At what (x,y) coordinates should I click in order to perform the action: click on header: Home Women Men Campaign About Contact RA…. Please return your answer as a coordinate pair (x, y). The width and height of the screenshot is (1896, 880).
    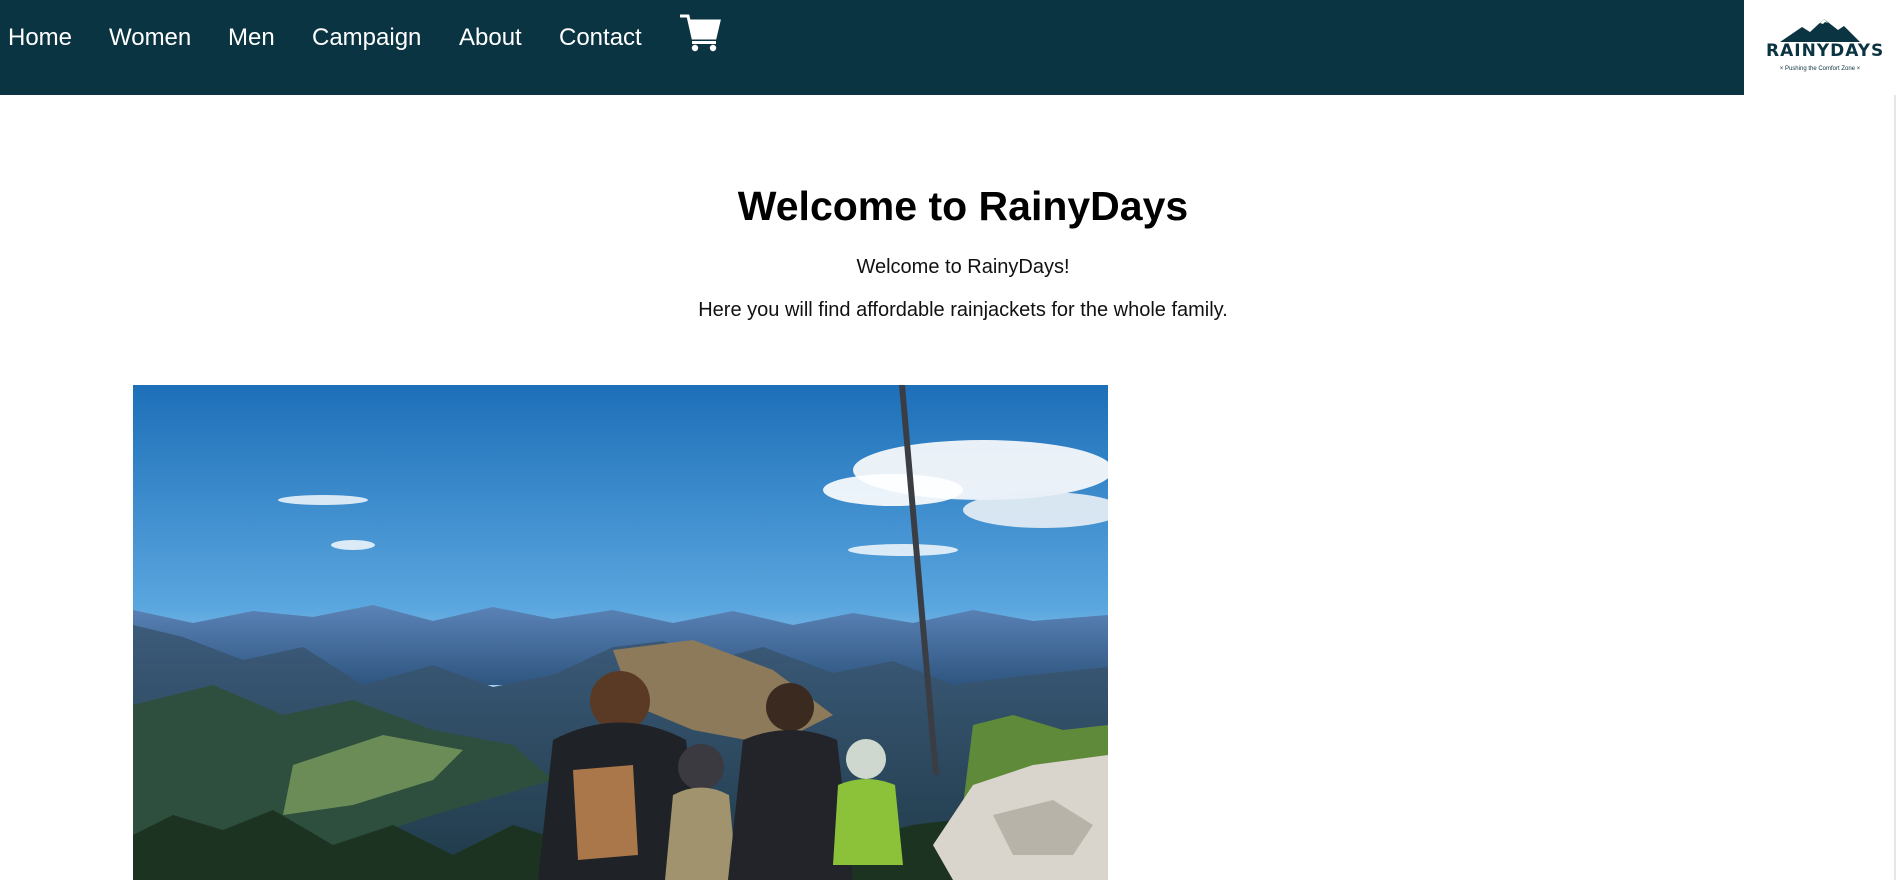
    Looking at the image, I should click on (948, 47).